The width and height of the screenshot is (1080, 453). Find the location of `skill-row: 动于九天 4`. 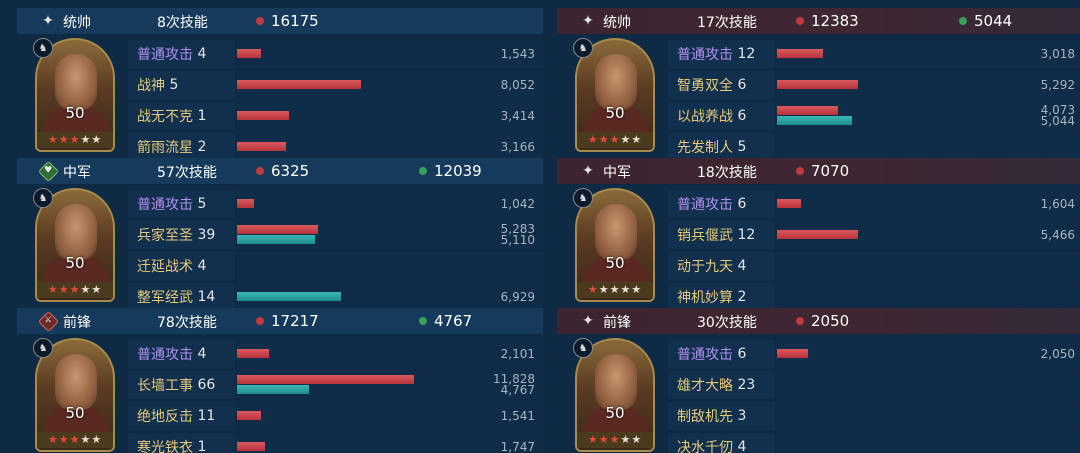

skill-row: 动于九天 4 is located at coordinates (874, 266).